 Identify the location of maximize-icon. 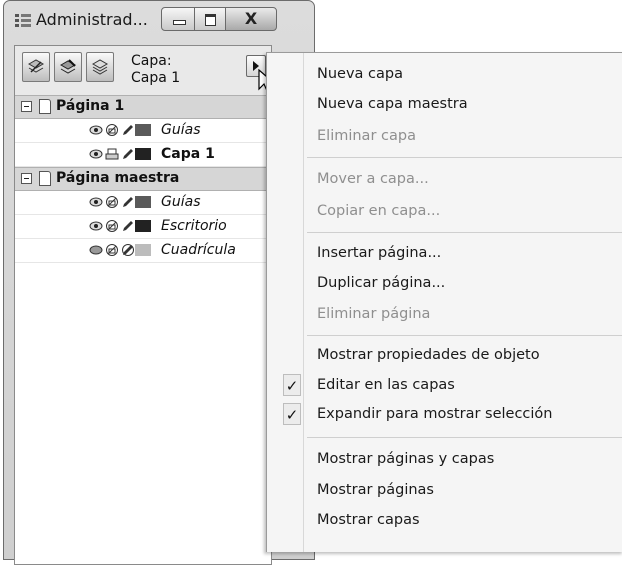
(210, 20).